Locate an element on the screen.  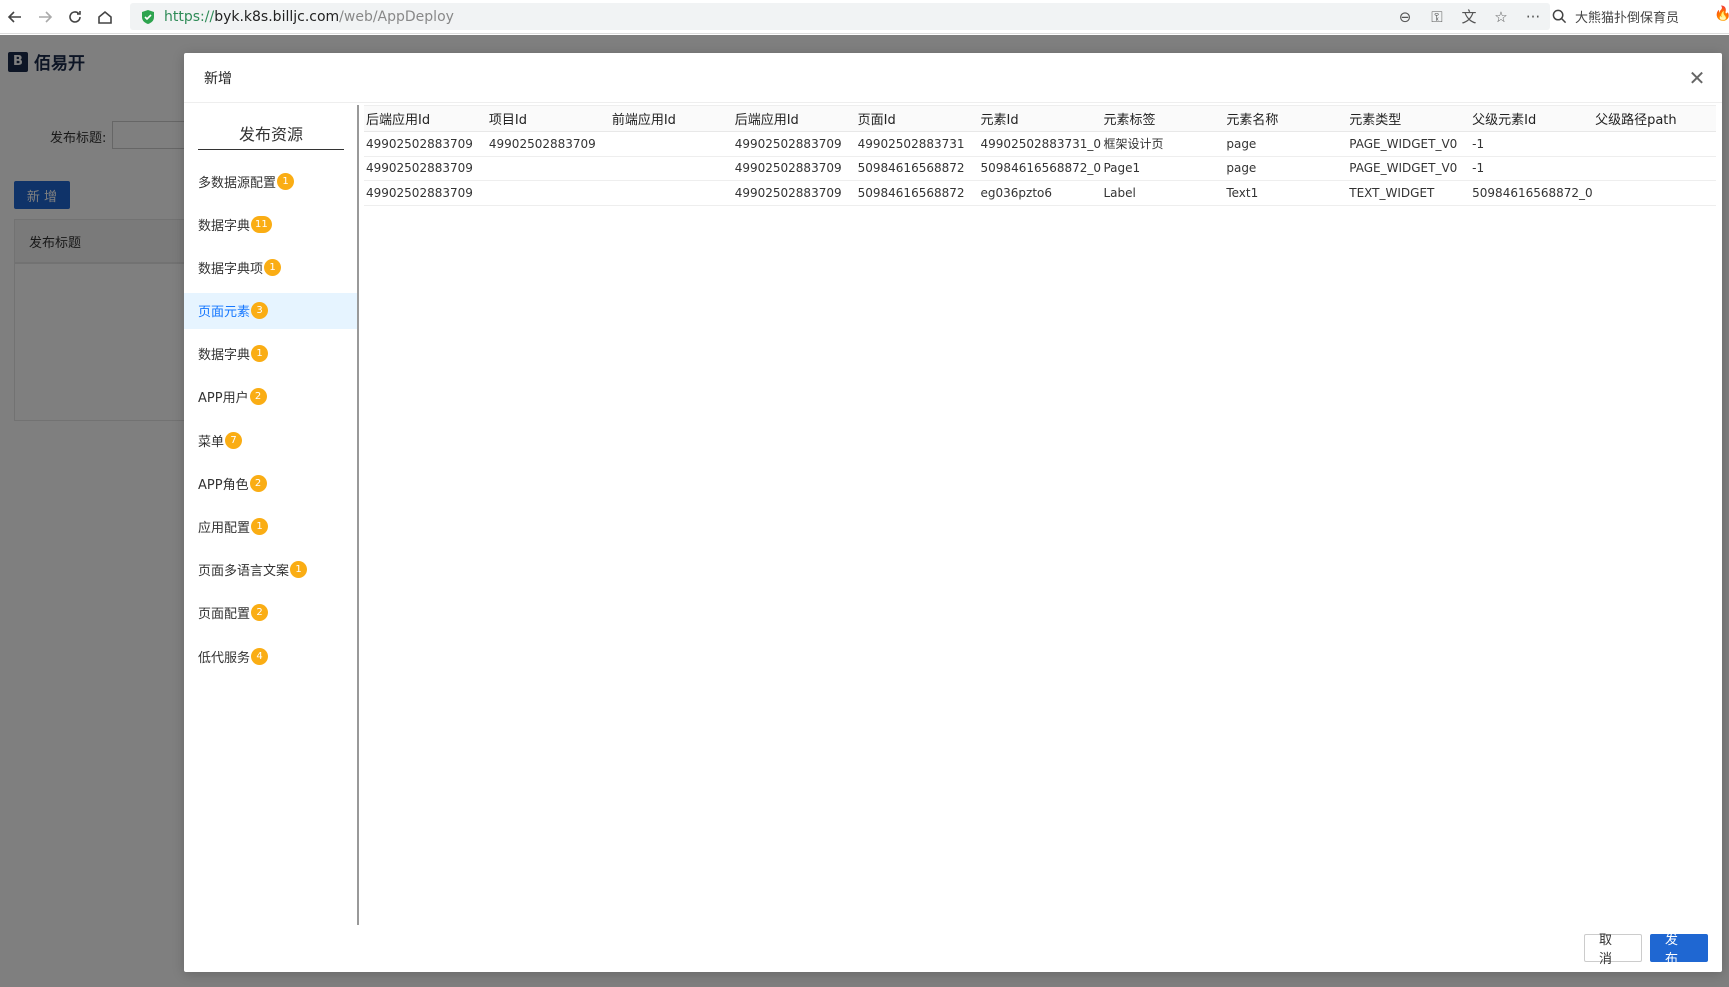
reload-icon is located at coordinates (75, 17).